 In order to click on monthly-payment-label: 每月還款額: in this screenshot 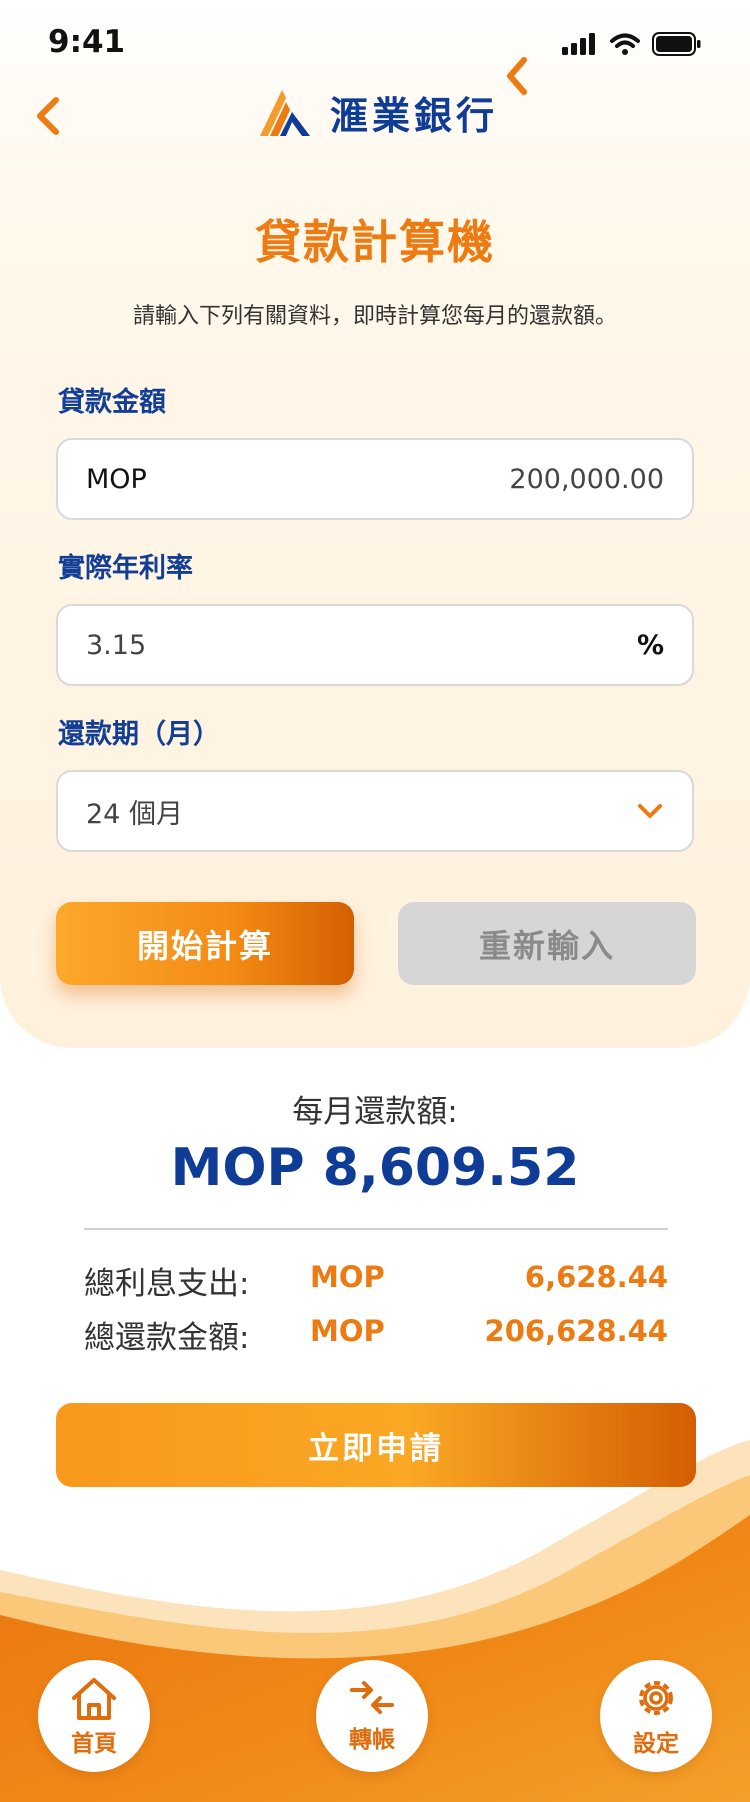, I will do `click(375, 1112)`.